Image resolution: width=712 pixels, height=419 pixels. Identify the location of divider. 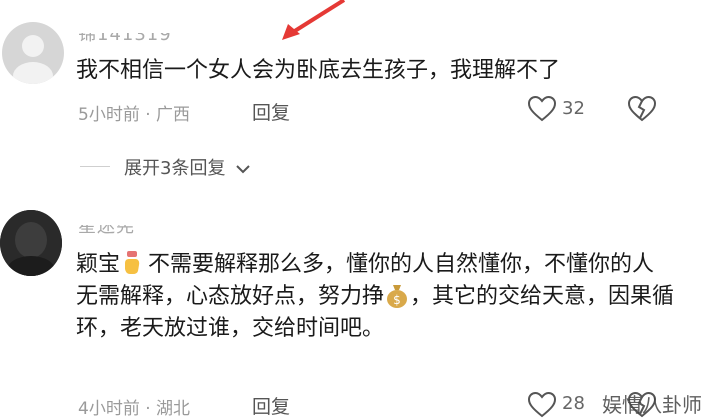
(95, 166).